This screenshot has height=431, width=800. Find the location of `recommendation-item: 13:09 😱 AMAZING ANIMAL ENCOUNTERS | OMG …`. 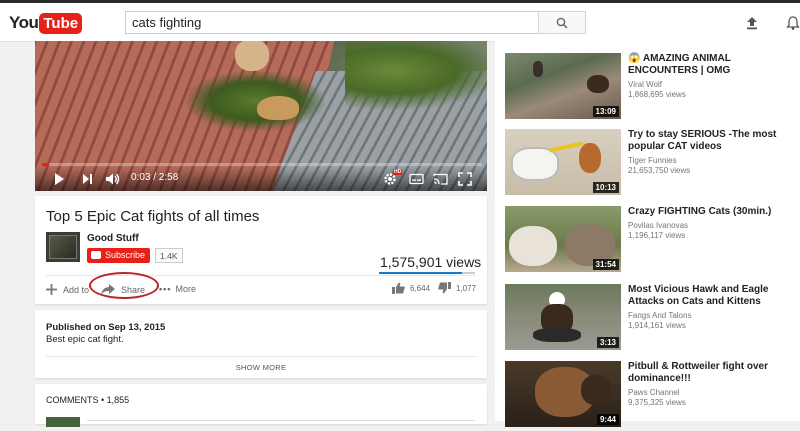

recommendation-item: 13:09 😱 AMAZING ANIMAL ENCOUNTERS | OMG … is located at coordinates (650, 88).